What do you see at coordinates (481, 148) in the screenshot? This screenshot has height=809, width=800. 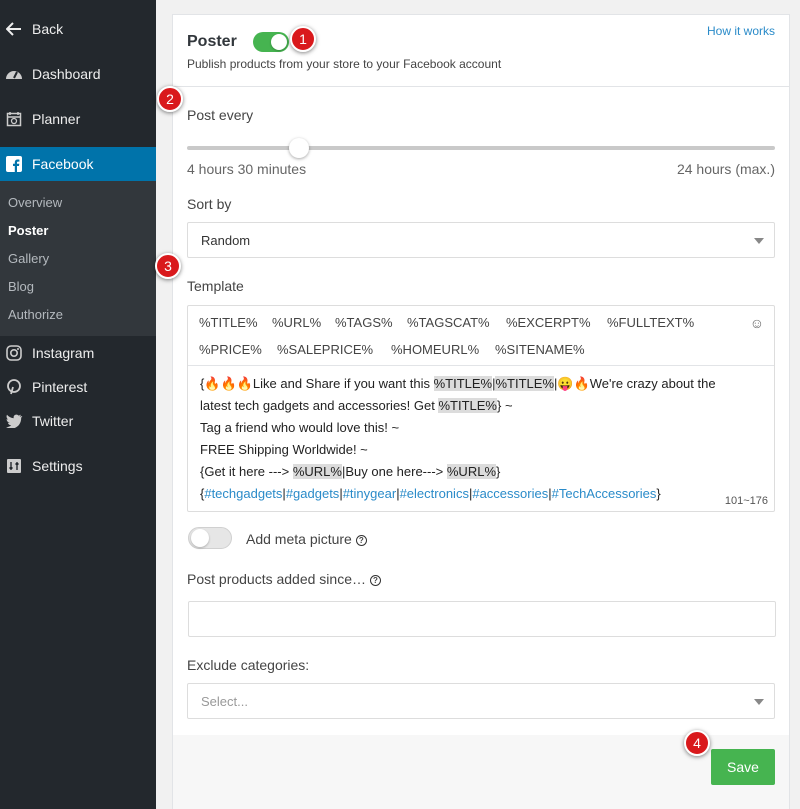 I see `post-every-slider-track` at bounding box center [481, 148].